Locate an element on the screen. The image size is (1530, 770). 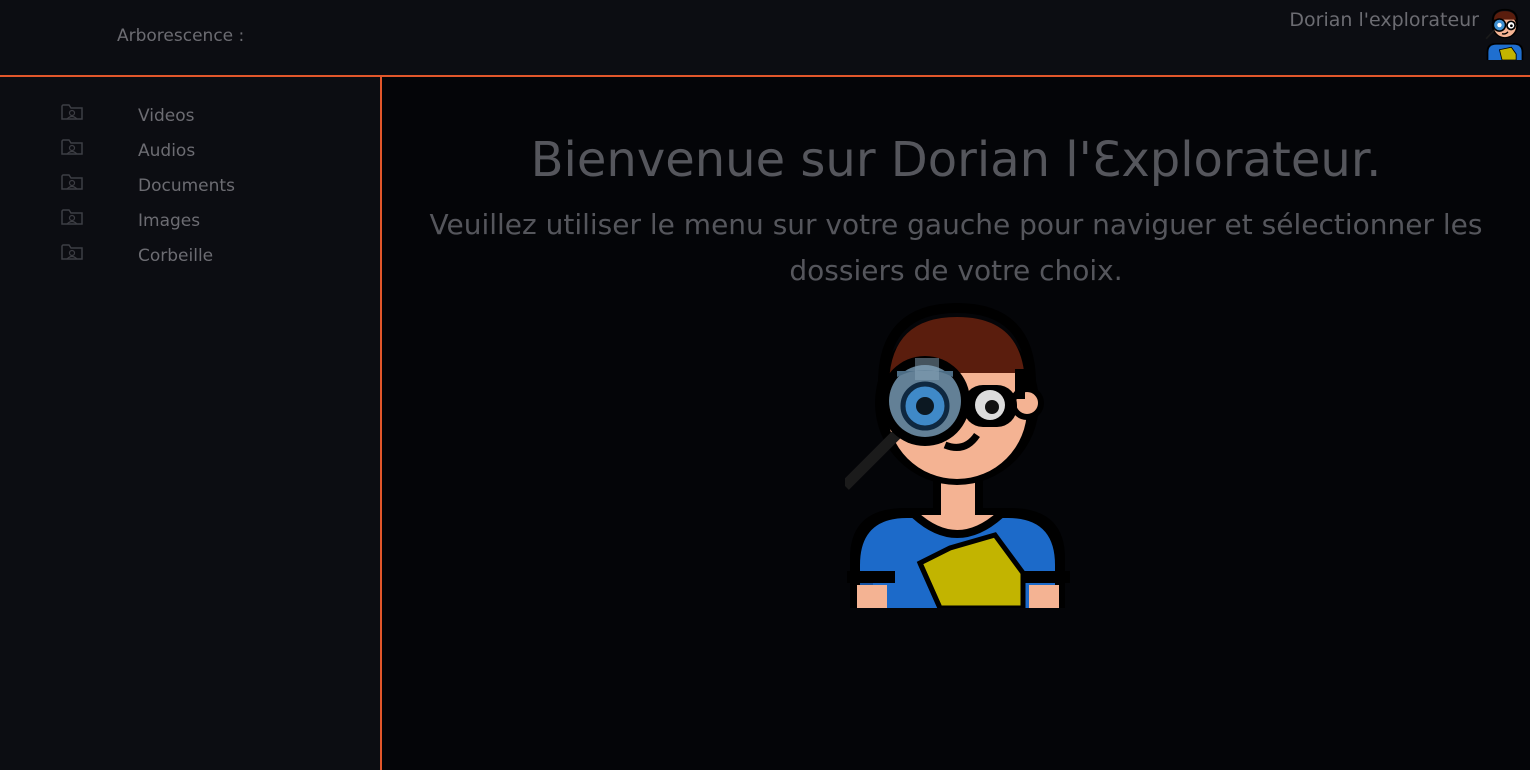
sidebar-item-videos: Videos is located at coordinates (190, 107).